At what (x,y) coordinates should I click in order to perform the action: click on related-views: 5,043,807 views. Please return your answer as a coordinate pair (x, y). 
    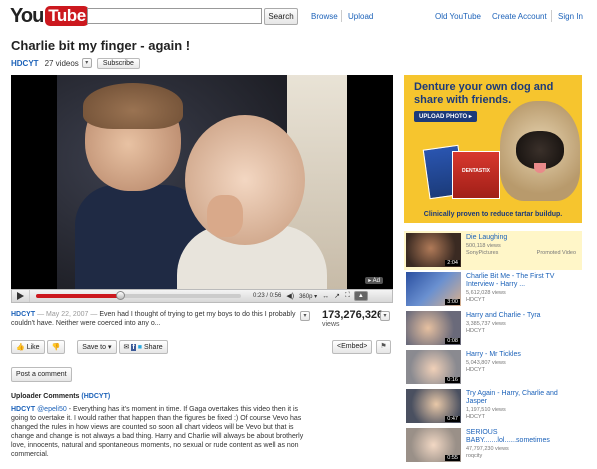
    Looking at the image, I should click on (486, 363).